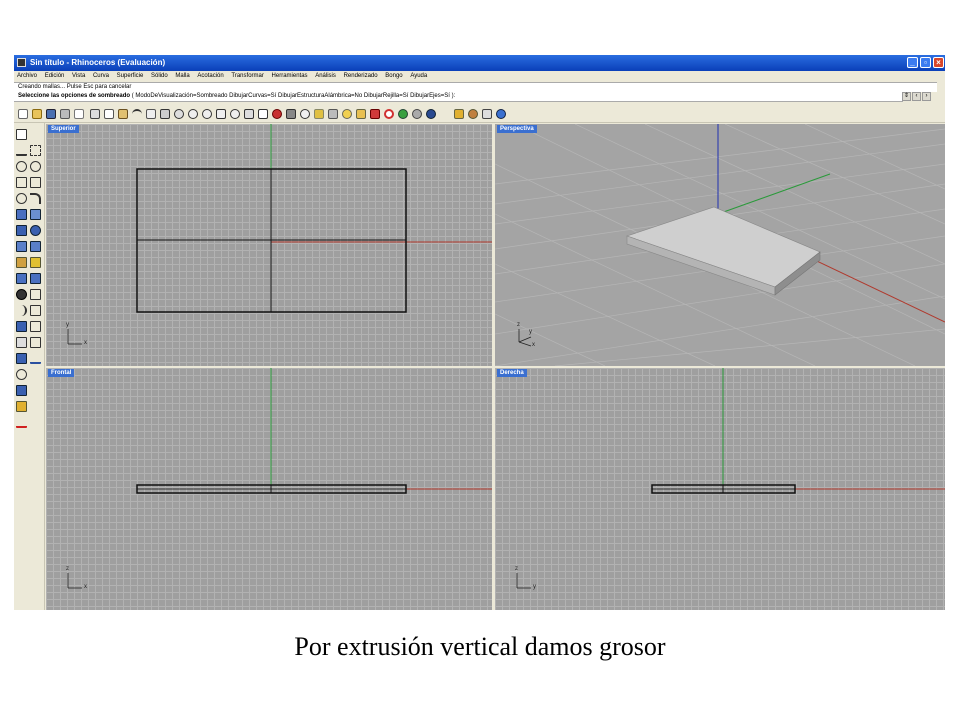 The height and width of the screenshot is (720, 960). I want to click on zoom-selected-icon, so click(235, 114).